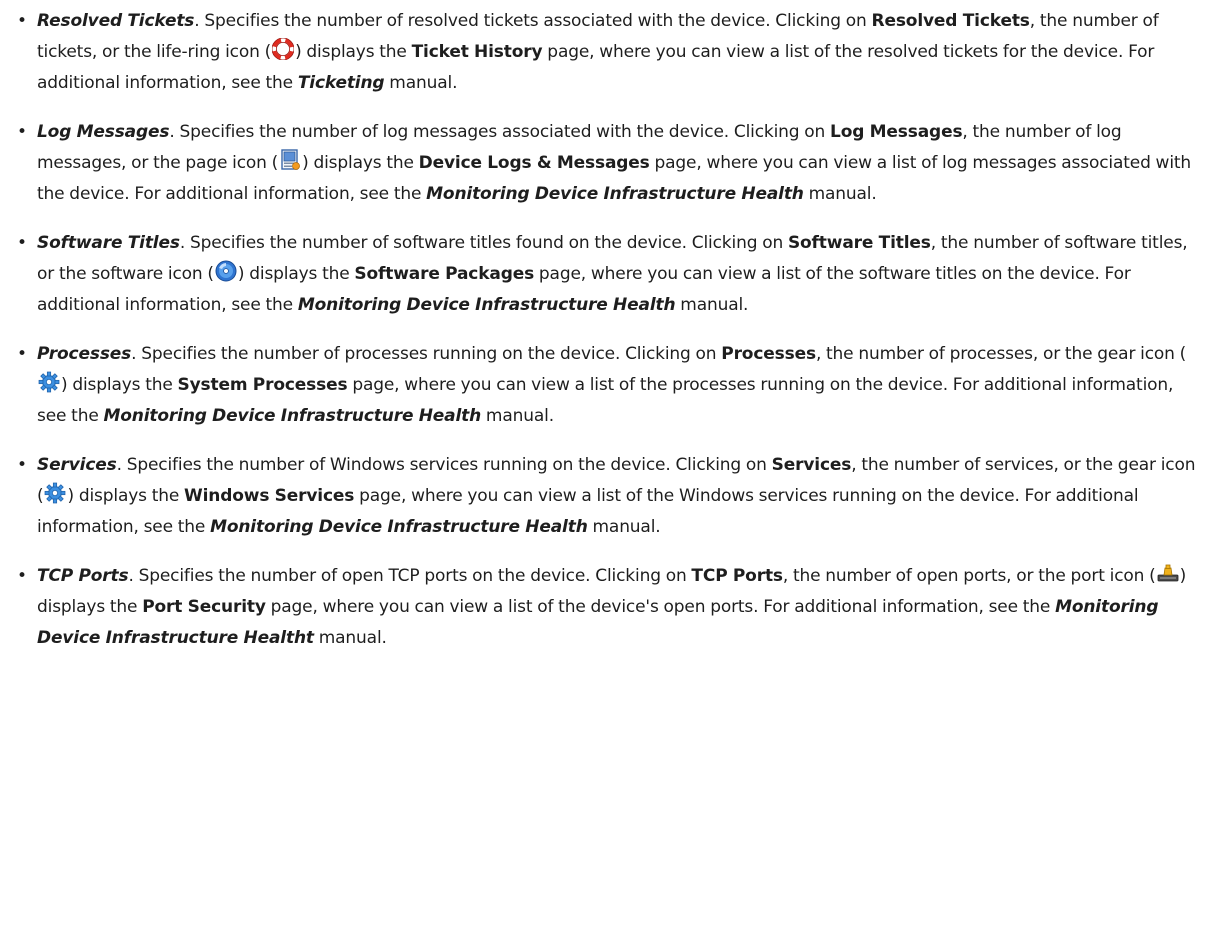  I want to click on page-reference: Windows Services, so click(269, 496).